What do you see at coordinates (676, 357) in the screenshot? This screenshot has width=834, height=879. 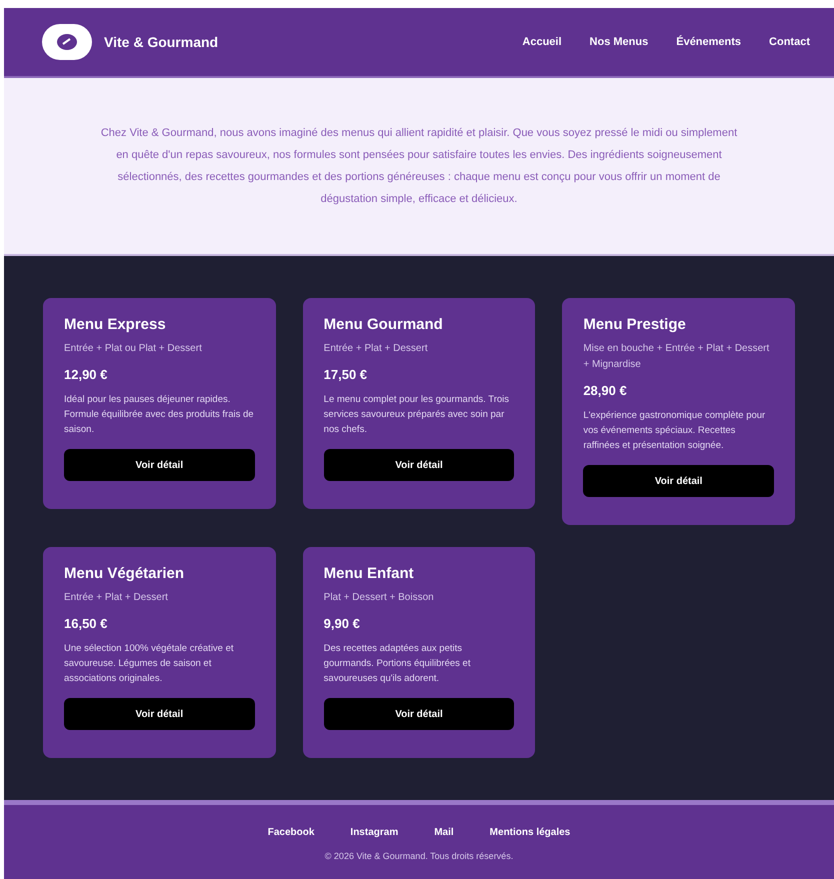 I see `menu-formula: Mise en bouche + Entrée + Plat + Dessert + Mignardise` at bounding box center [676, 357].